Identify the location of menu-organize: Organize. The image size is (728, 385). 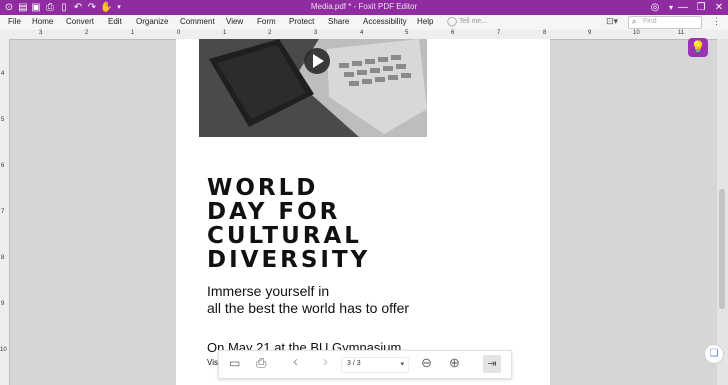
(152, 21).